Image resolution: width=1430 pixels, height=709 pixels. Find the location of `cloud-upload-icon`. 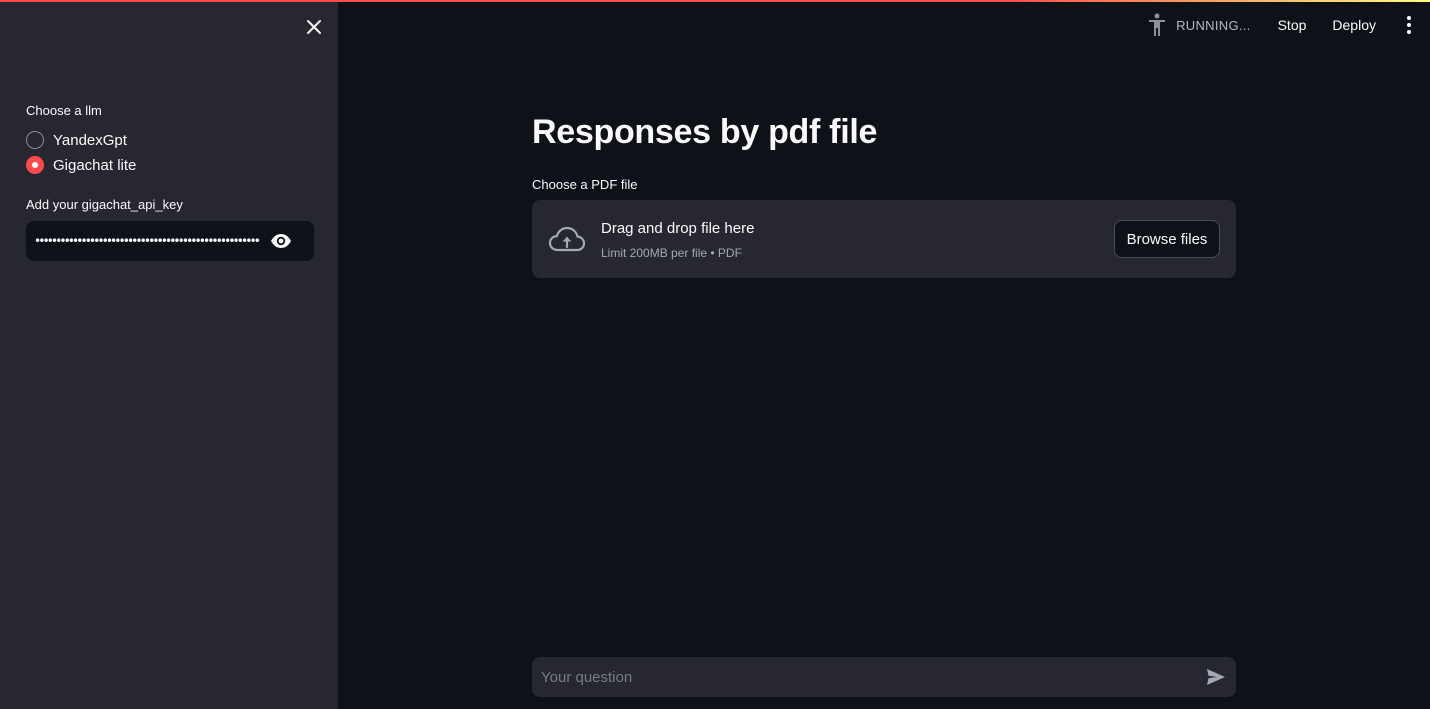

cloud-upload-icon is located at coordinates (567, 239).